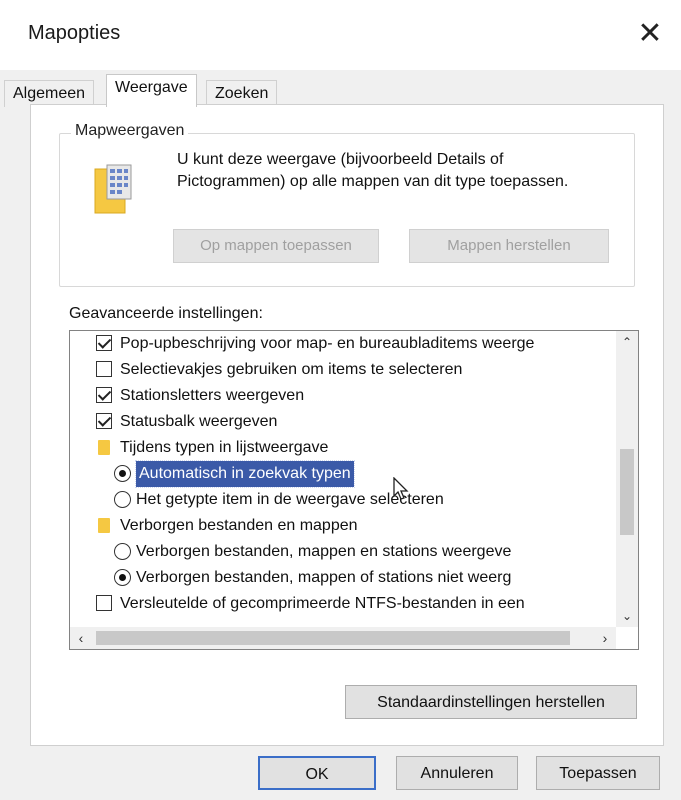 The width and height of the screenshot is (681, 800). I want to click on scroll-up-icon: ⌃, so click(627, 342).